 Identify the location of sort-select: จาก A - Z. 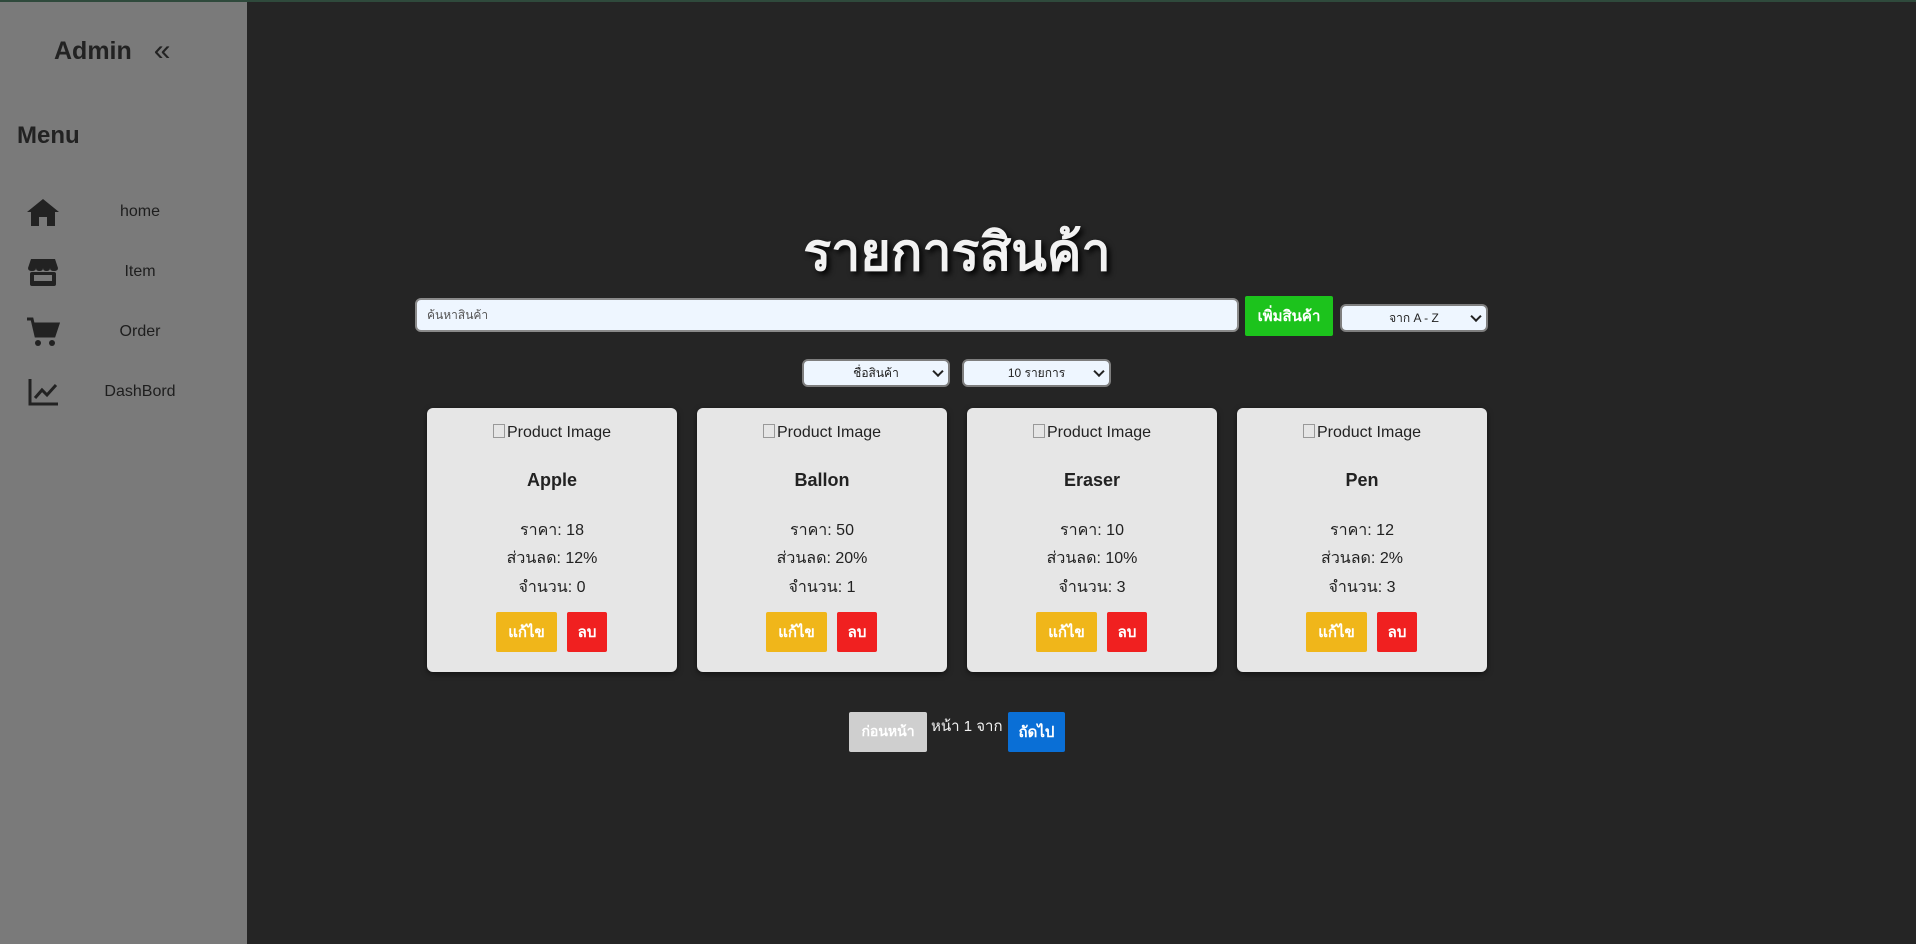
(1414, 318).